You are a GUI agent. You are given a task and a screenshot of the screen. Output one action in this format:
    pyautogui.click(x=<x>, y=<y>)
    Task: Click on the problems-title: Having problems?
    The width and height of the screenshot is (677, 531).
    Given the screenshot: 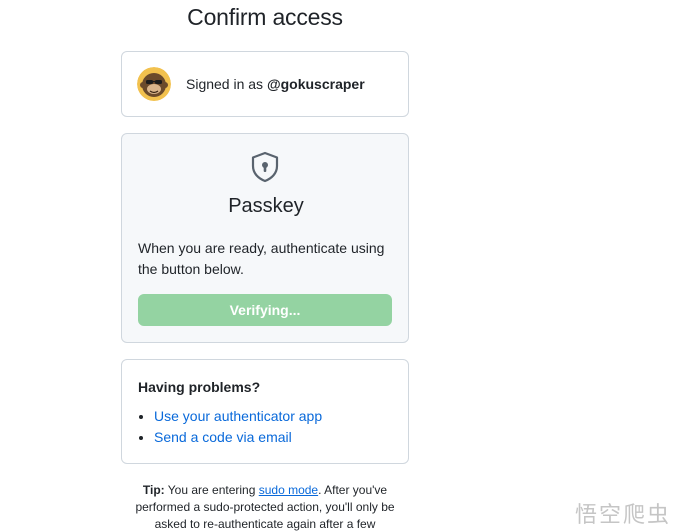 What is the action you would take?
    pyautogui.click(x=199, y=387)
    